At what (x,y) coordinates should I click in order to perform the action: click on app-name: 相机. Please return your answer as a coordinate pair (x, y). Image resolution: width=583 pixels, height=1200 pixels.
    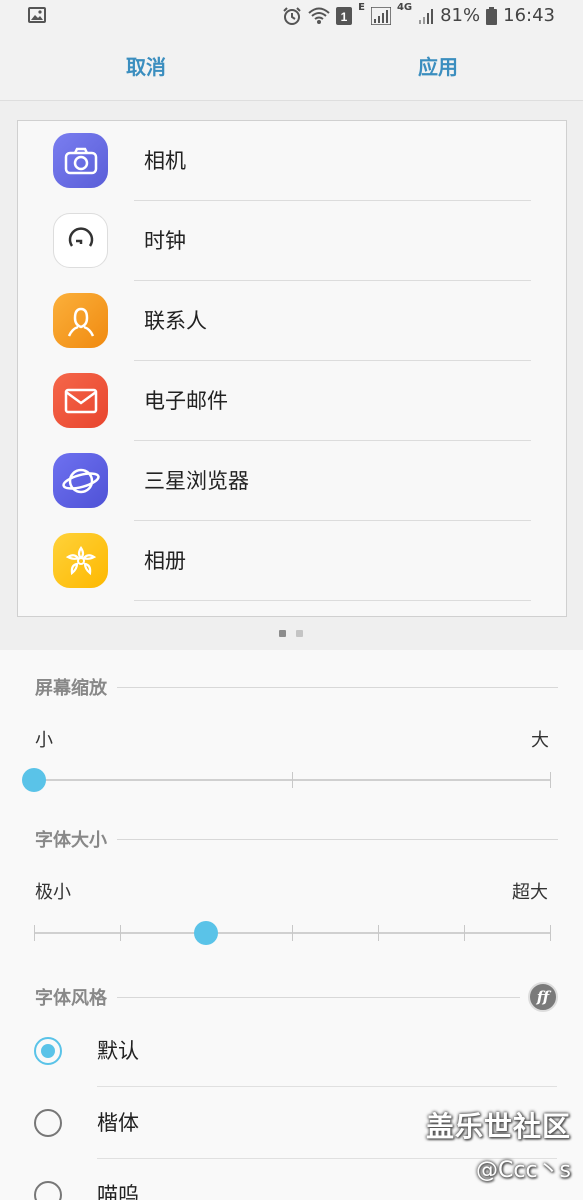
    Looking at the image, I should click on (165, 161).